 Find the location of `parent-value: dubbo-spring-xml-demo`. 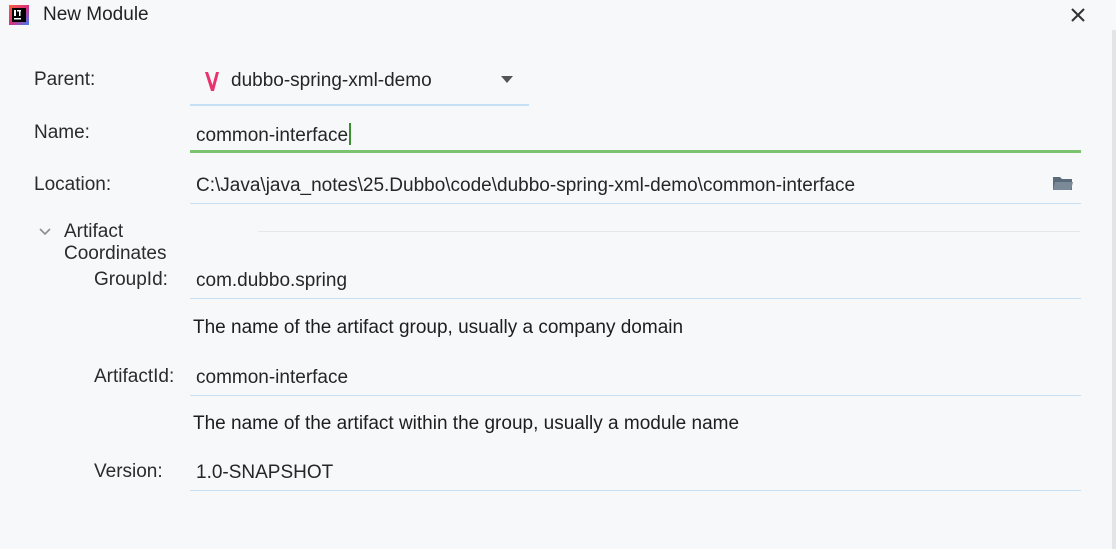

parent-value: dubbo-spring-xml-demo is located at coordinates (331, 80).